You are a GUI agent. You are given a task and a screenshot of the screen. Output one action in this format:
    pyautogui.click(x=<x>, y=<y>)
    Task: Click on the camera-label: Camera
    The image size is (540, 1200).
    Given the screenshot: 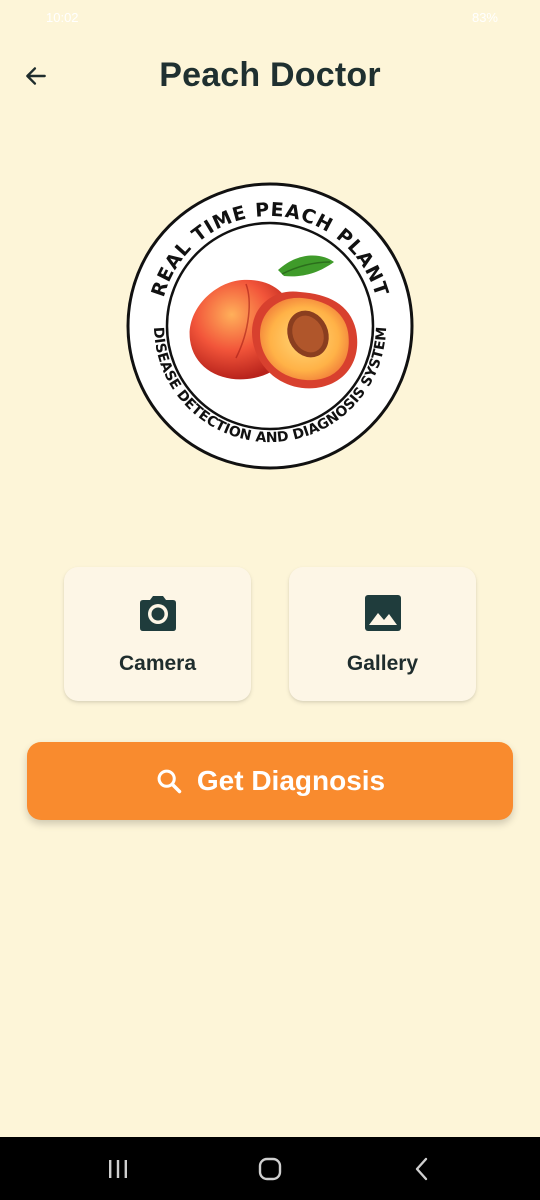 What is the action you would take?
    pyautogui.click(x=157, y=663)
    